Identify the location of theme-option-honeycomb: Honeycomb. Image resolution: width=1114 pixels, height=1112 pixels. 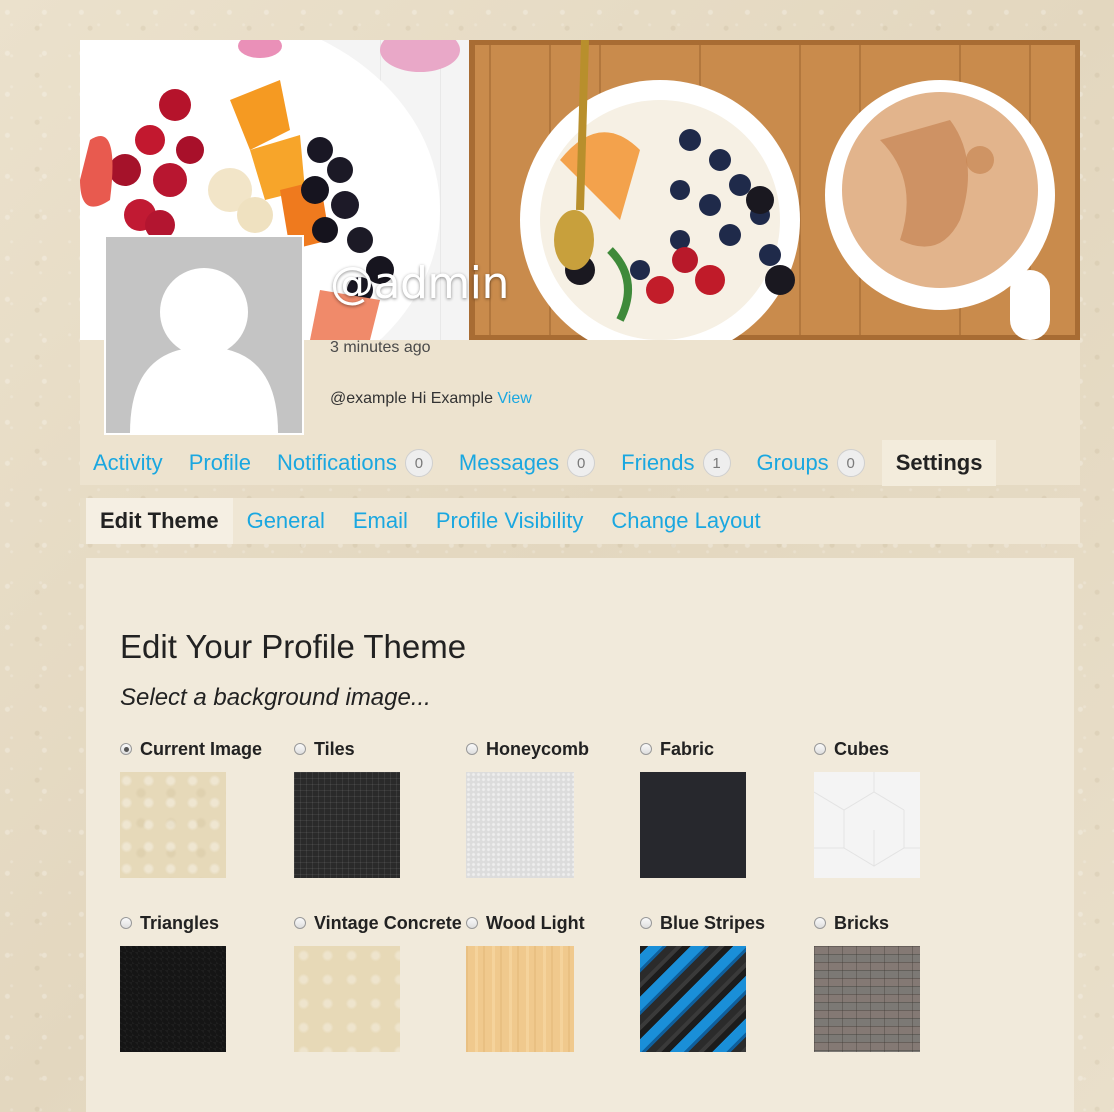
(553, 808).